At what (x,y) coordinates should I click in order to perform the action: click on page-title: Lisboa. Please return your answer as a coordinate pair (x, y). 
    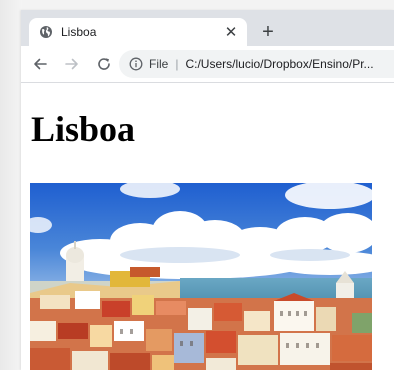
    Looking at the image, I should click on (83, 129).